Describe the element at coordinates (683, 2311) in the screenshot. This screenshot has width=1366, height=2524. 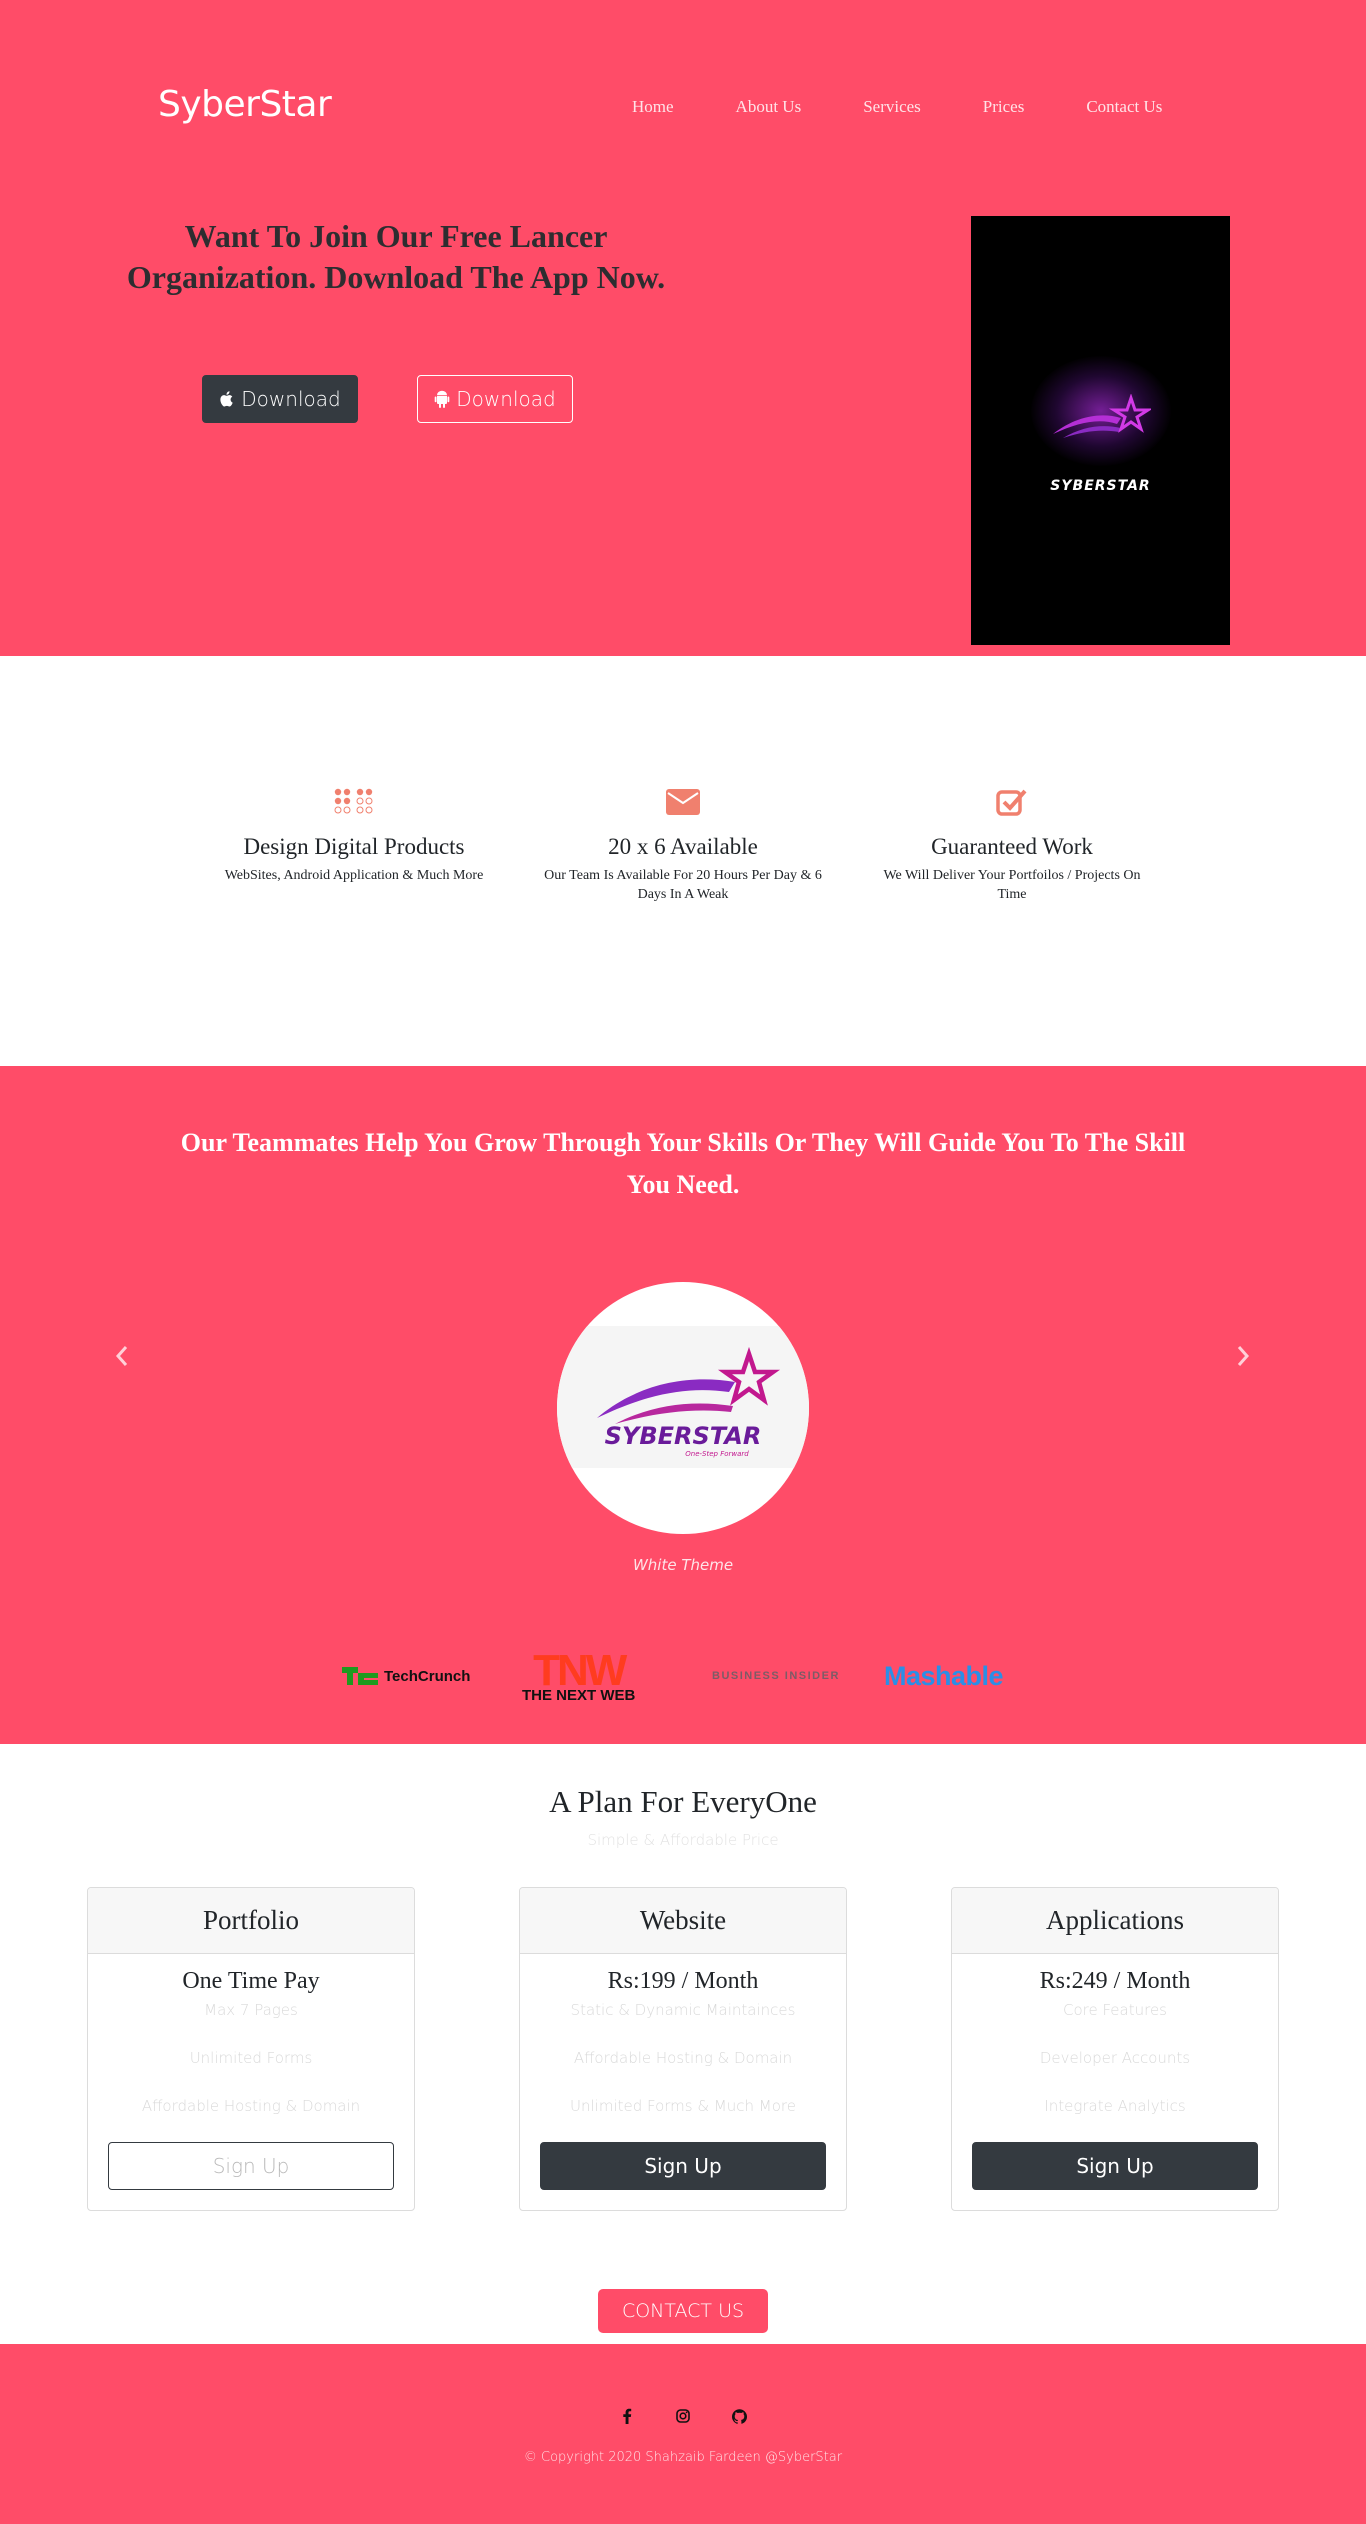
I see `contact-us-button: CONTACT US` at that location.